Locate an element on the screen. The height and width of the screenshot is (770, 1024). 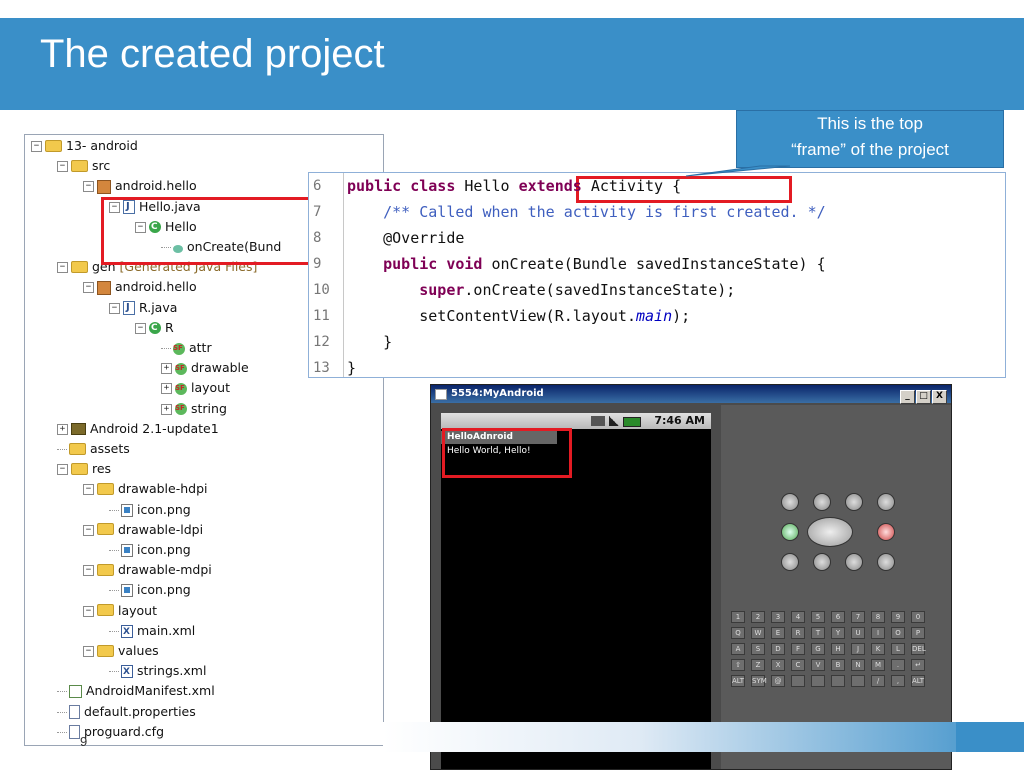
tree-item: − R.java is located at coordinates (143, 308).